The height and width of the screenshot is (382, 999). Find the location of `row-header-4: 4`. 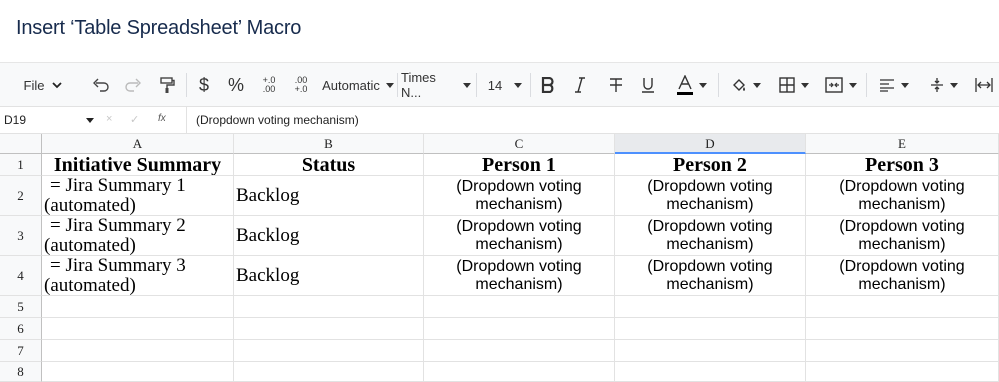

row-header-4: 4 is located at coordinates (21, 276).